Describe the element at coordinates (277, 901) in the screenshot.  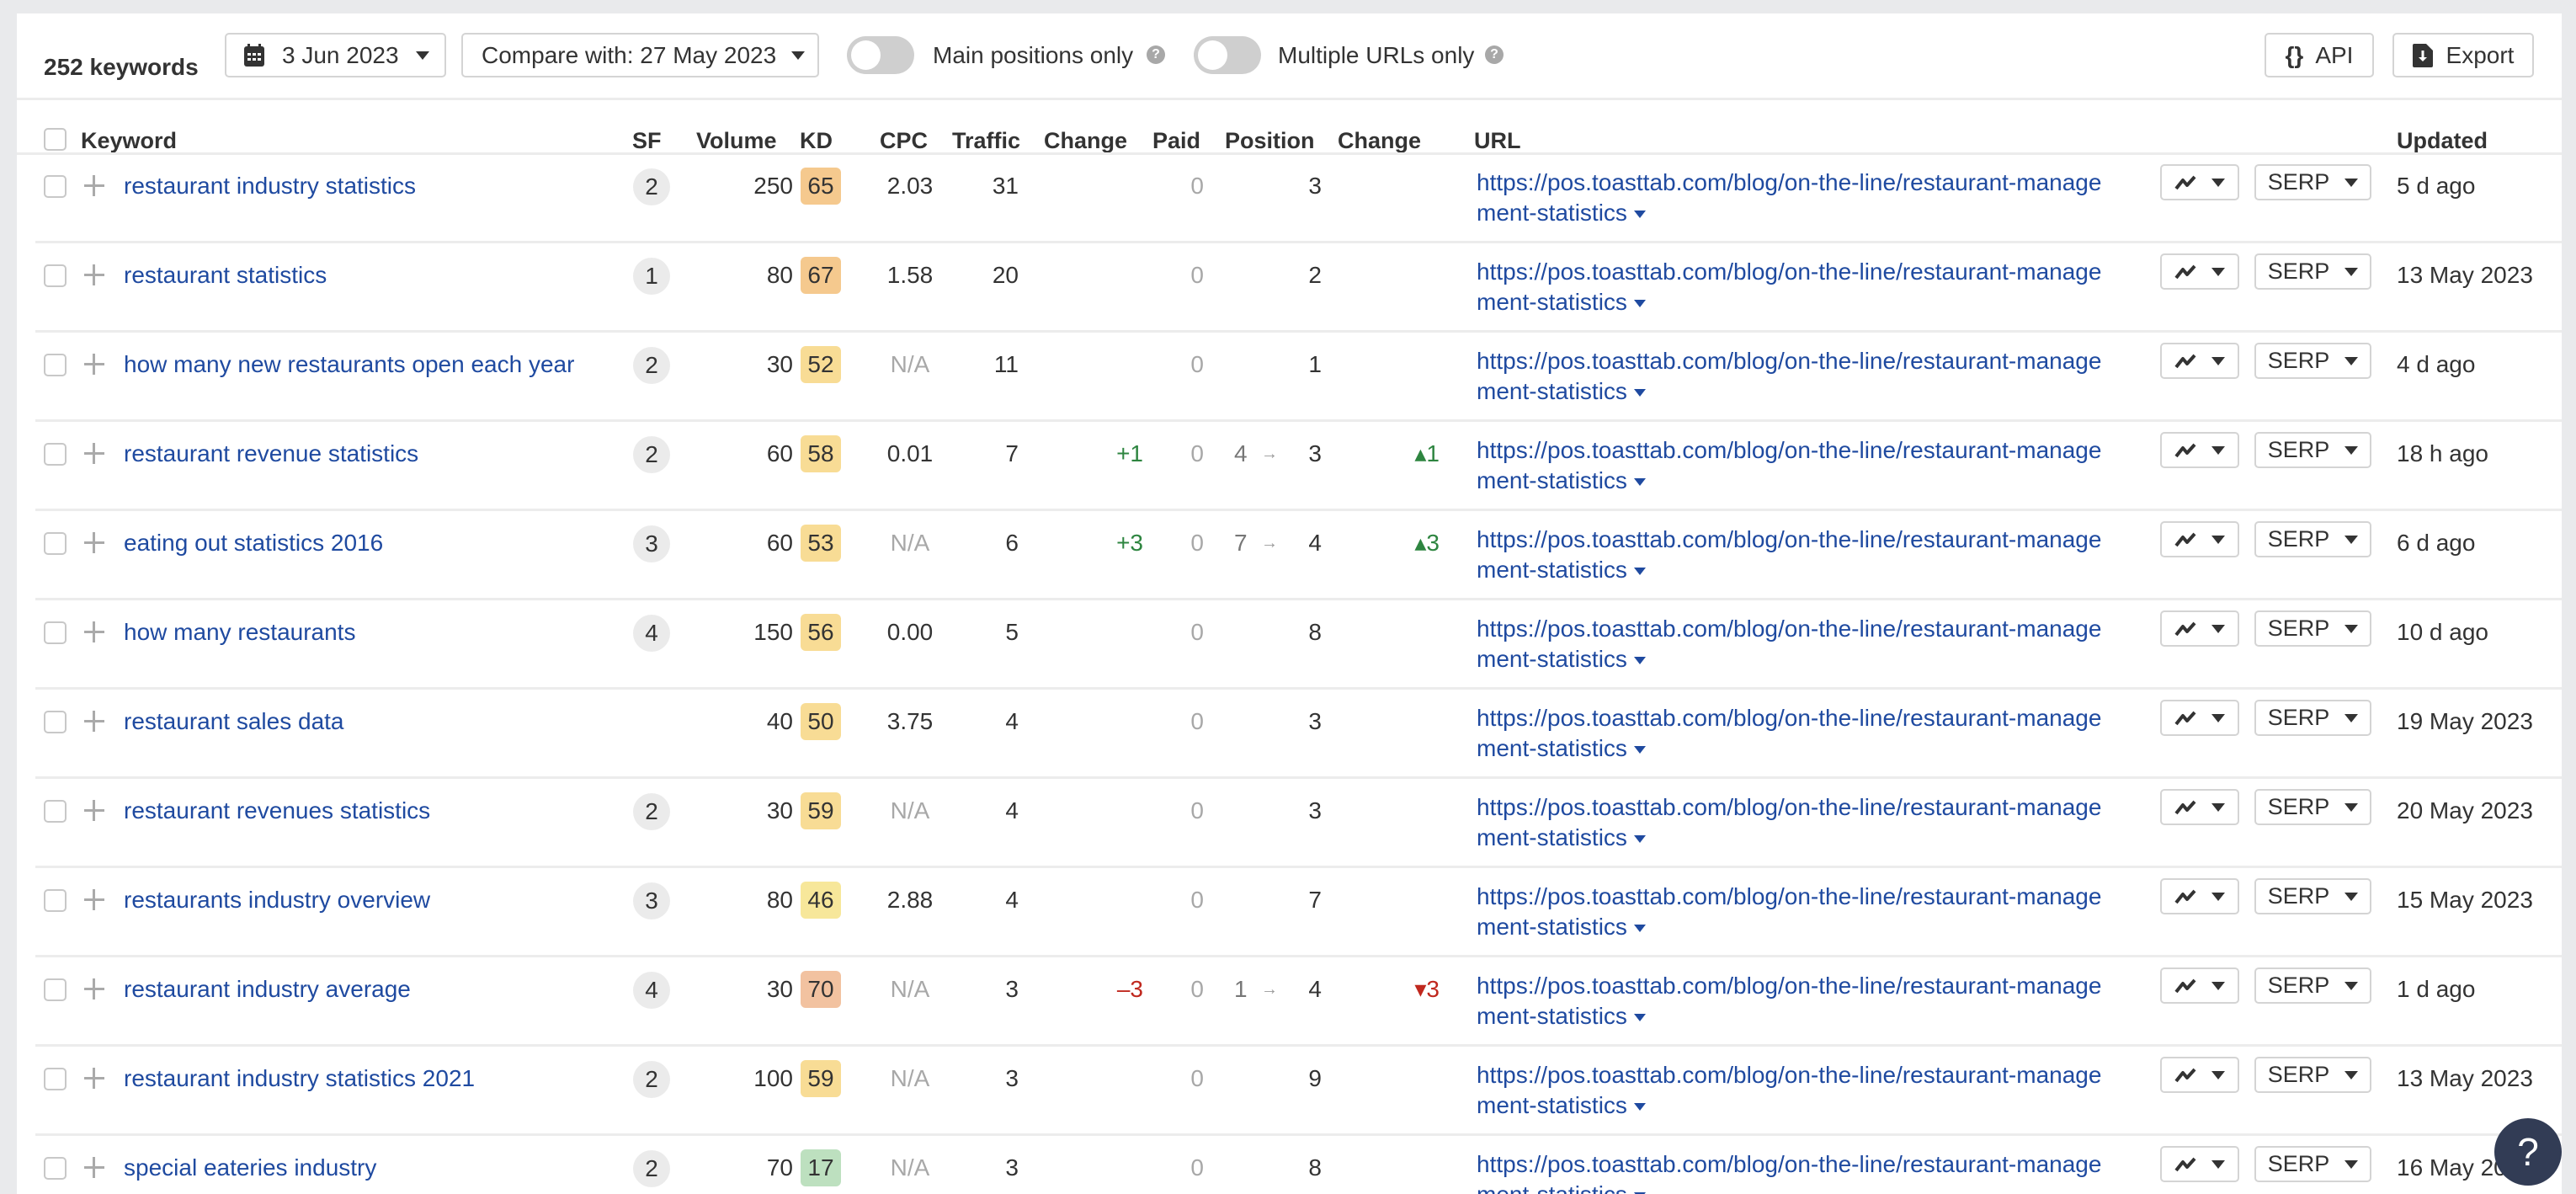
I see `keyword-link: restaurants industry overview` at that location.